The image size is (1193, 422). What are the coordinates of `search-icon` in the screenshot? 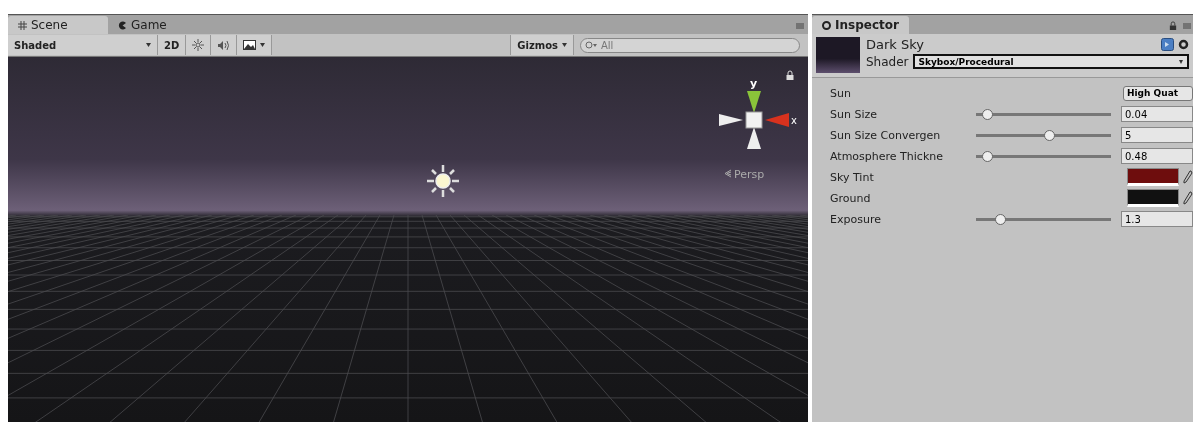 It's located at (591, 45).